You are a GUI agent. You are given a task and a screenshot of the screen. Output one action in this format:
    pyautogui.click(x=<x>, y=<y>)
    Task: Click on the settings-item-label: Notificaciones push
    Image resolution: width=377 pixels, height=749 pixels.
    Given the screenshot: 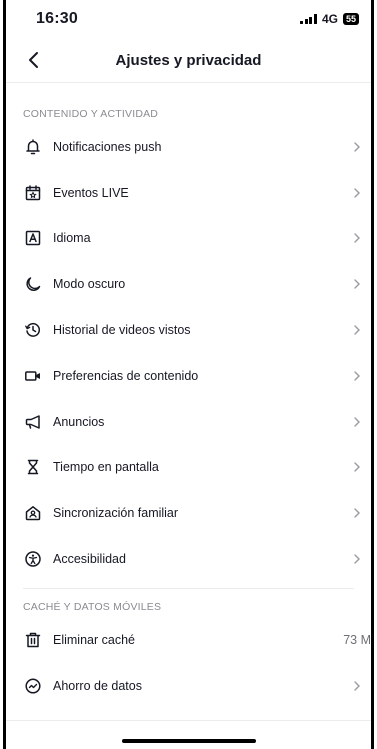 What is the action you would take?
    pyautogui.click(x=107, y=146)
    